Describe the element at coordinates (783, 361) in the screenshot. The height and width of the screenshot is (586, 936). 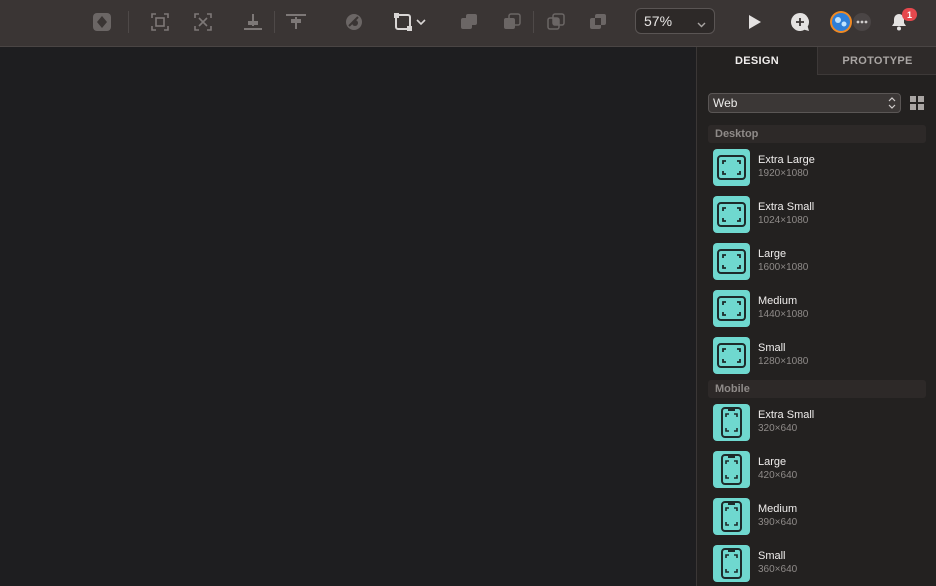
I see `preset-size: 1280×1080` at that location.